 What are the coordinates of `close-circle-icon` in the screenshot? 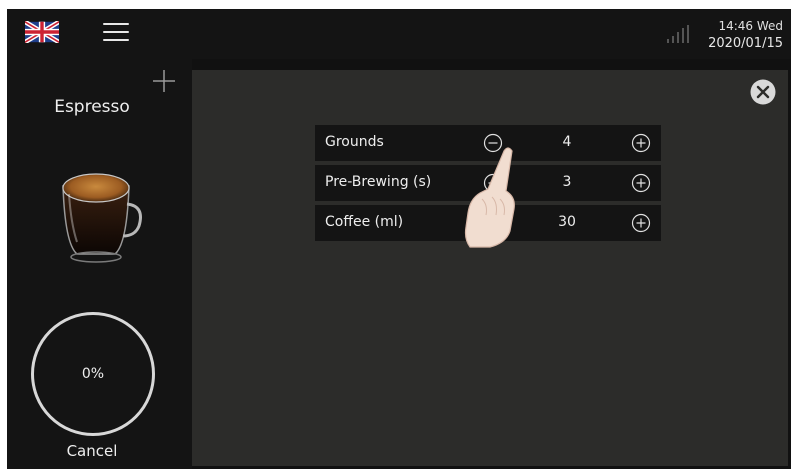 It's located at (763, 92).